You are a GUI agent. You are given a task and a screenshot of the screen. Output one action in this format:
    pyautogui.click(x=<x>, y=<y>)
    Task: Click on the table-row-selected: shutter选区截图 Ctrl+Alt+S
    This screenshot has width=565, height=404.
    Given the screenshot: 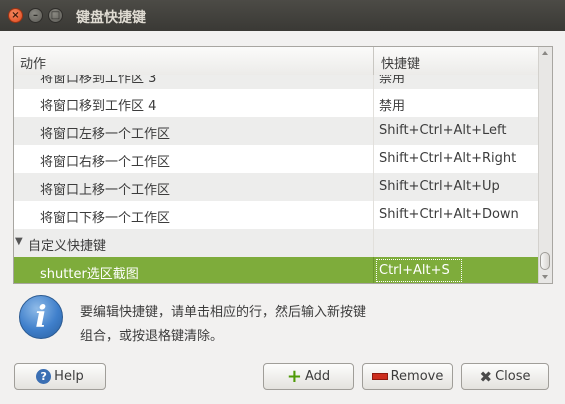 What is the action you would take?
    pyautogui.click(x=277, y=270)
    